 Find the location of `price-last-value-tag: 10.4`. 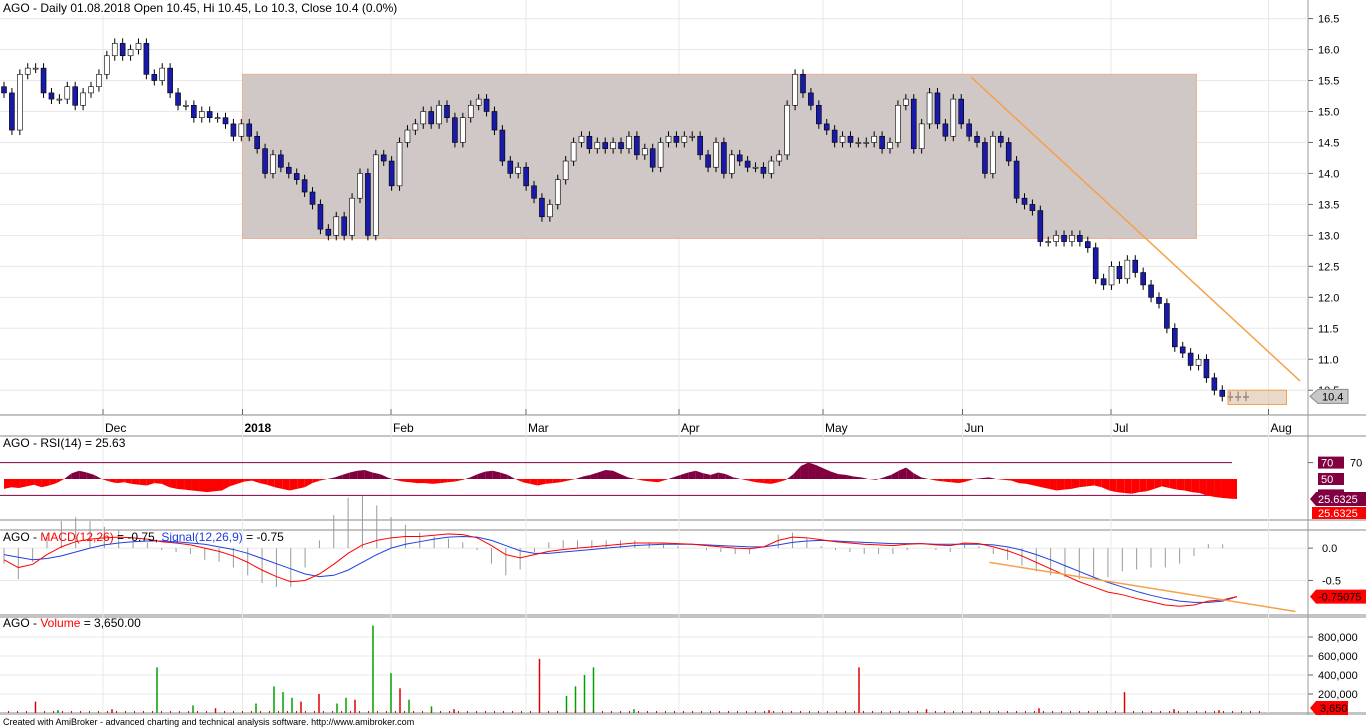

price-last-value-tag: 10.4 is located at coordinates (1329, 396).